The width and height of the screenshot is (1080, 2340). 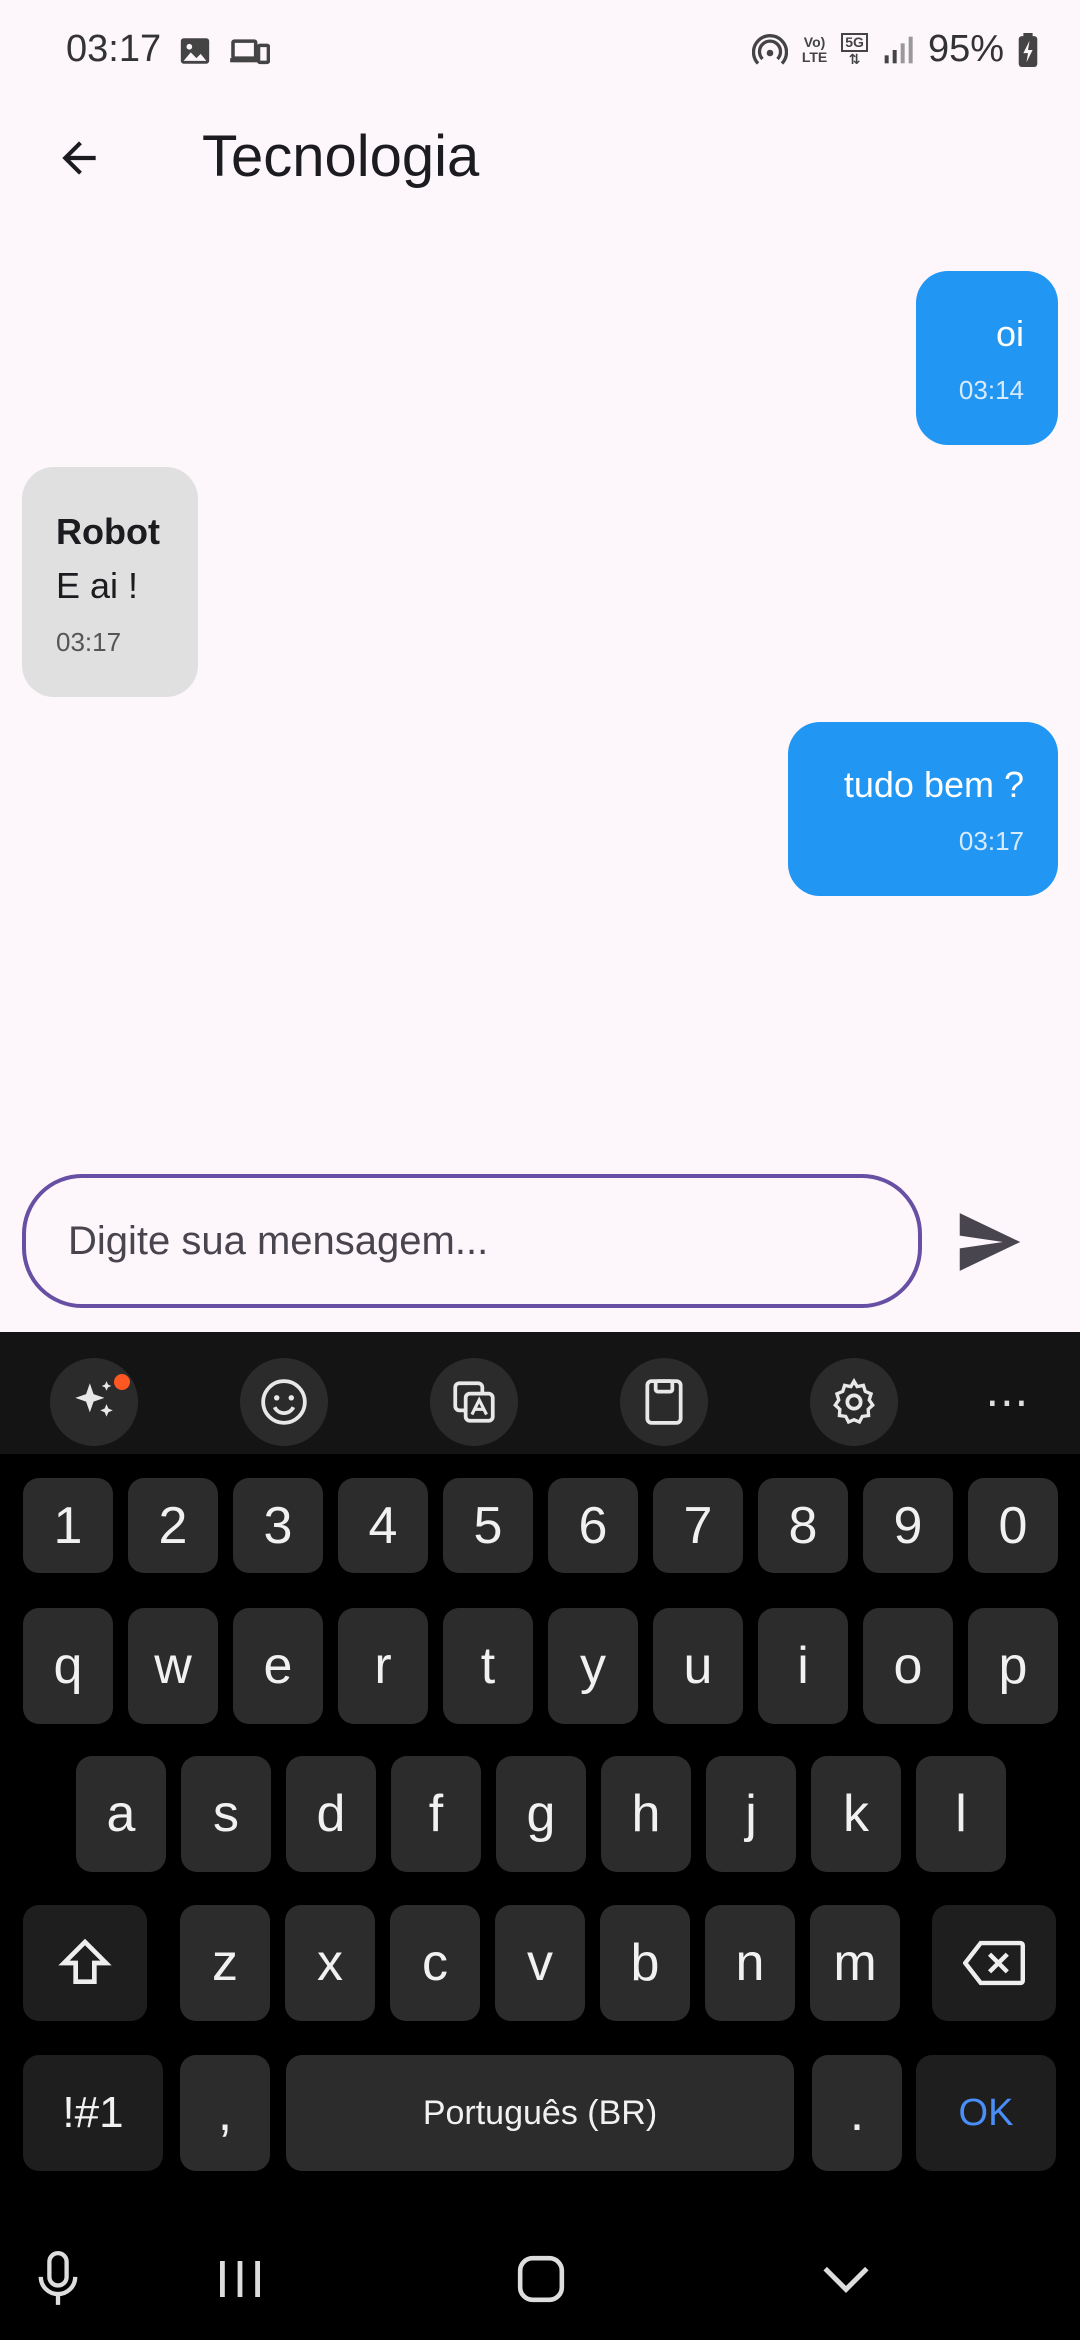 I want to click on send-icon, so click(x=990, y=1242).